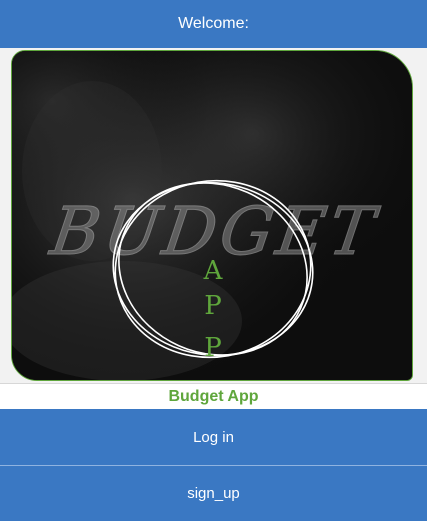  What do you see at coordinates (213, 396) in the screenshot?
I see `app-name-caption: Budget App` at bounding box center [213, 396].